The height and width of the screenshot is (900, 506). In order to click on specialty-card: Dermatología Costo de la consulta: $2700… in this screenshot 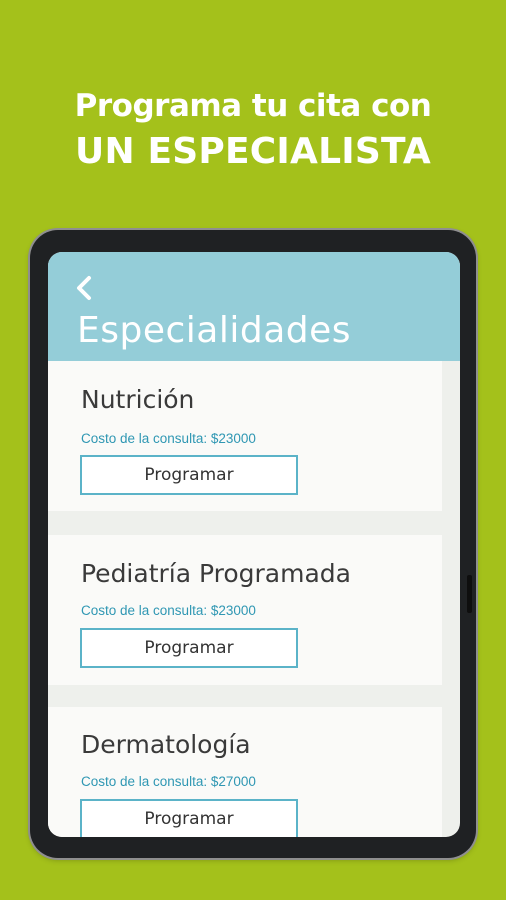, I will do `click(245, 772)`.